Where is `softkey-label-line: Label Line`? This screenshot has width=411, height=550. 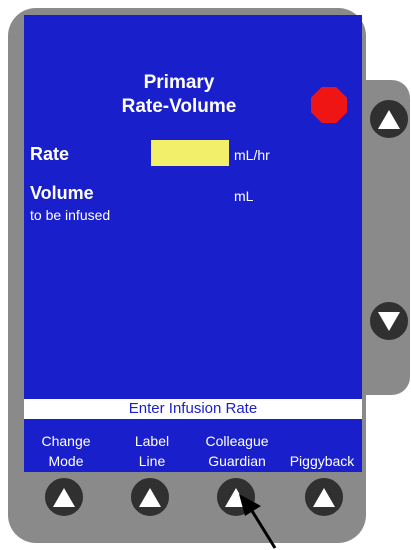
softkey-label-line: Label Line is located at coordinates (152, 451).